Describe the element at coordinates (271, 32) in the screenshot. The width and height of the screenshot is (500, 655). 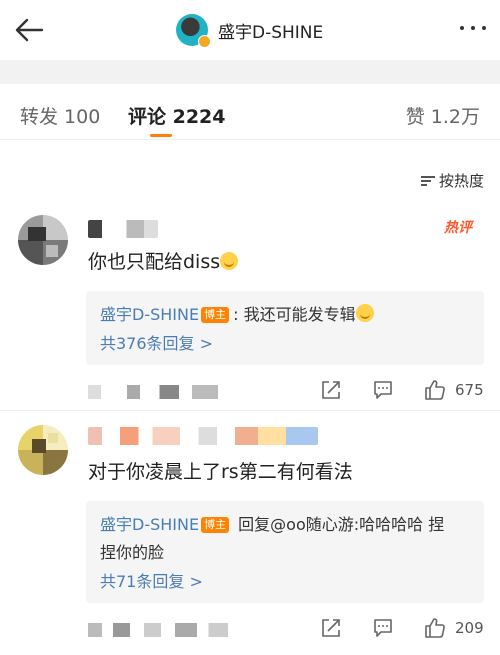
I see `page-title: 盛宇D-SHINE` at that location.